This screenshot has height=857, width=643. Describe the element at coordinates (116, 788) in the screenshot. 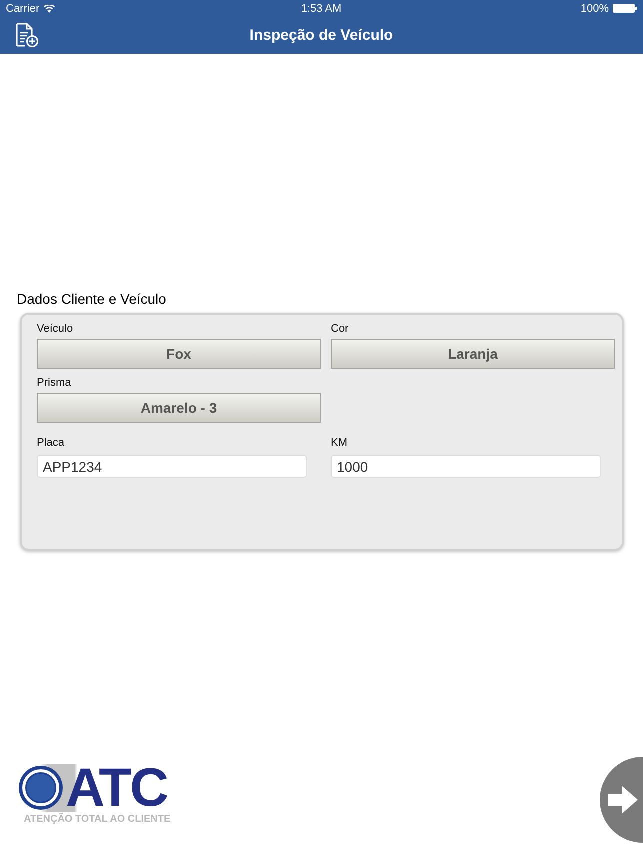

I see `logo-text: ATC` at that location.